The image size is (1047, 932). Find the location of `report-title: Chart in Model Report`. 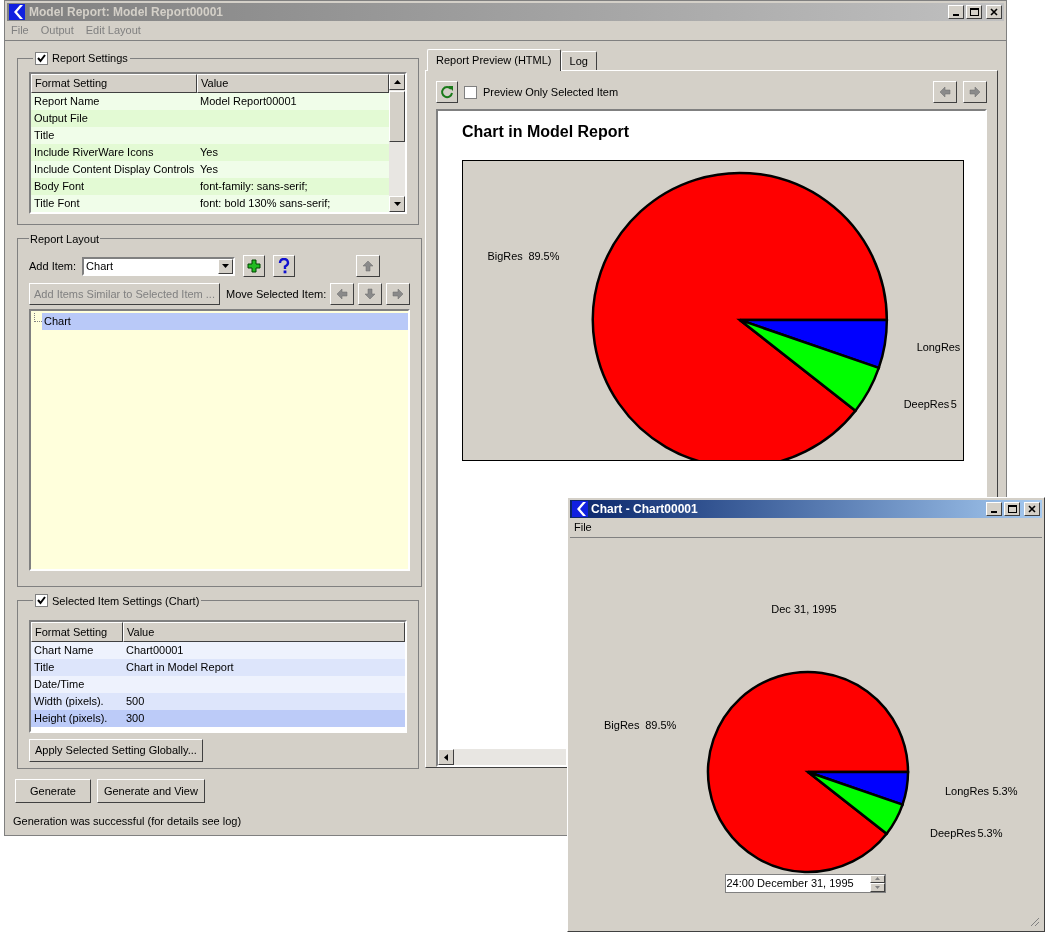

report-title: Chart in Model Report is located at coordinates (546, 132).